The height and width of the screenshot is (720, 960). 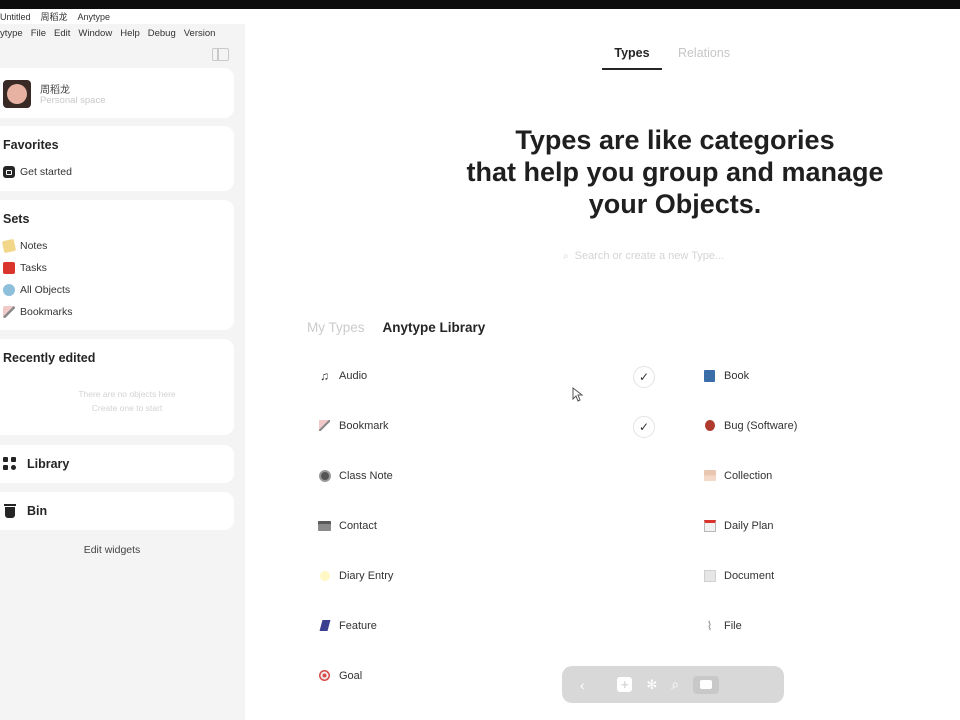 I want to click on type-item-book: Book, so click(x=726, y=375).